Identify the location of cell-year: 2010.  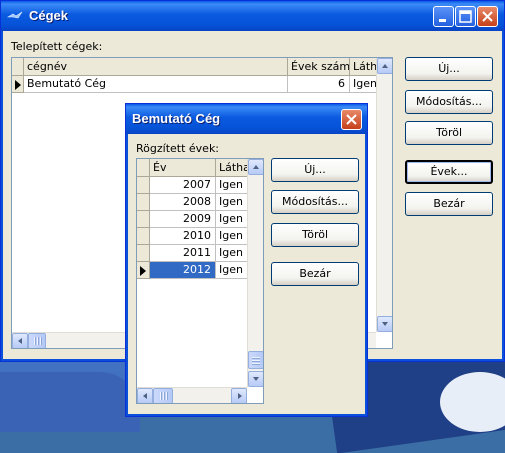
(183, 236).